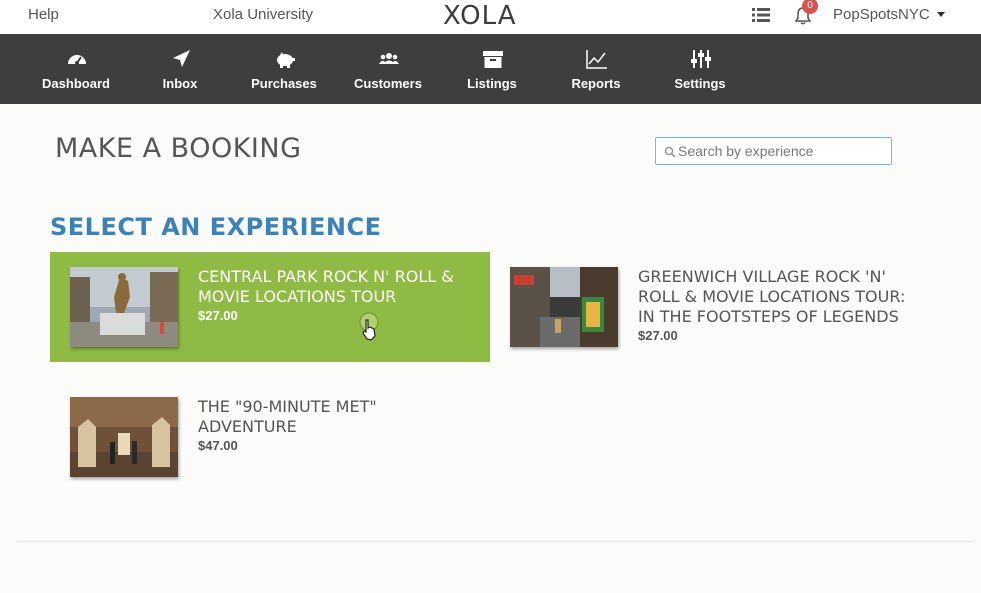 This screenshot has height=593, width=981. I want to click on xola-logo: XOLA, so click(479, 16).